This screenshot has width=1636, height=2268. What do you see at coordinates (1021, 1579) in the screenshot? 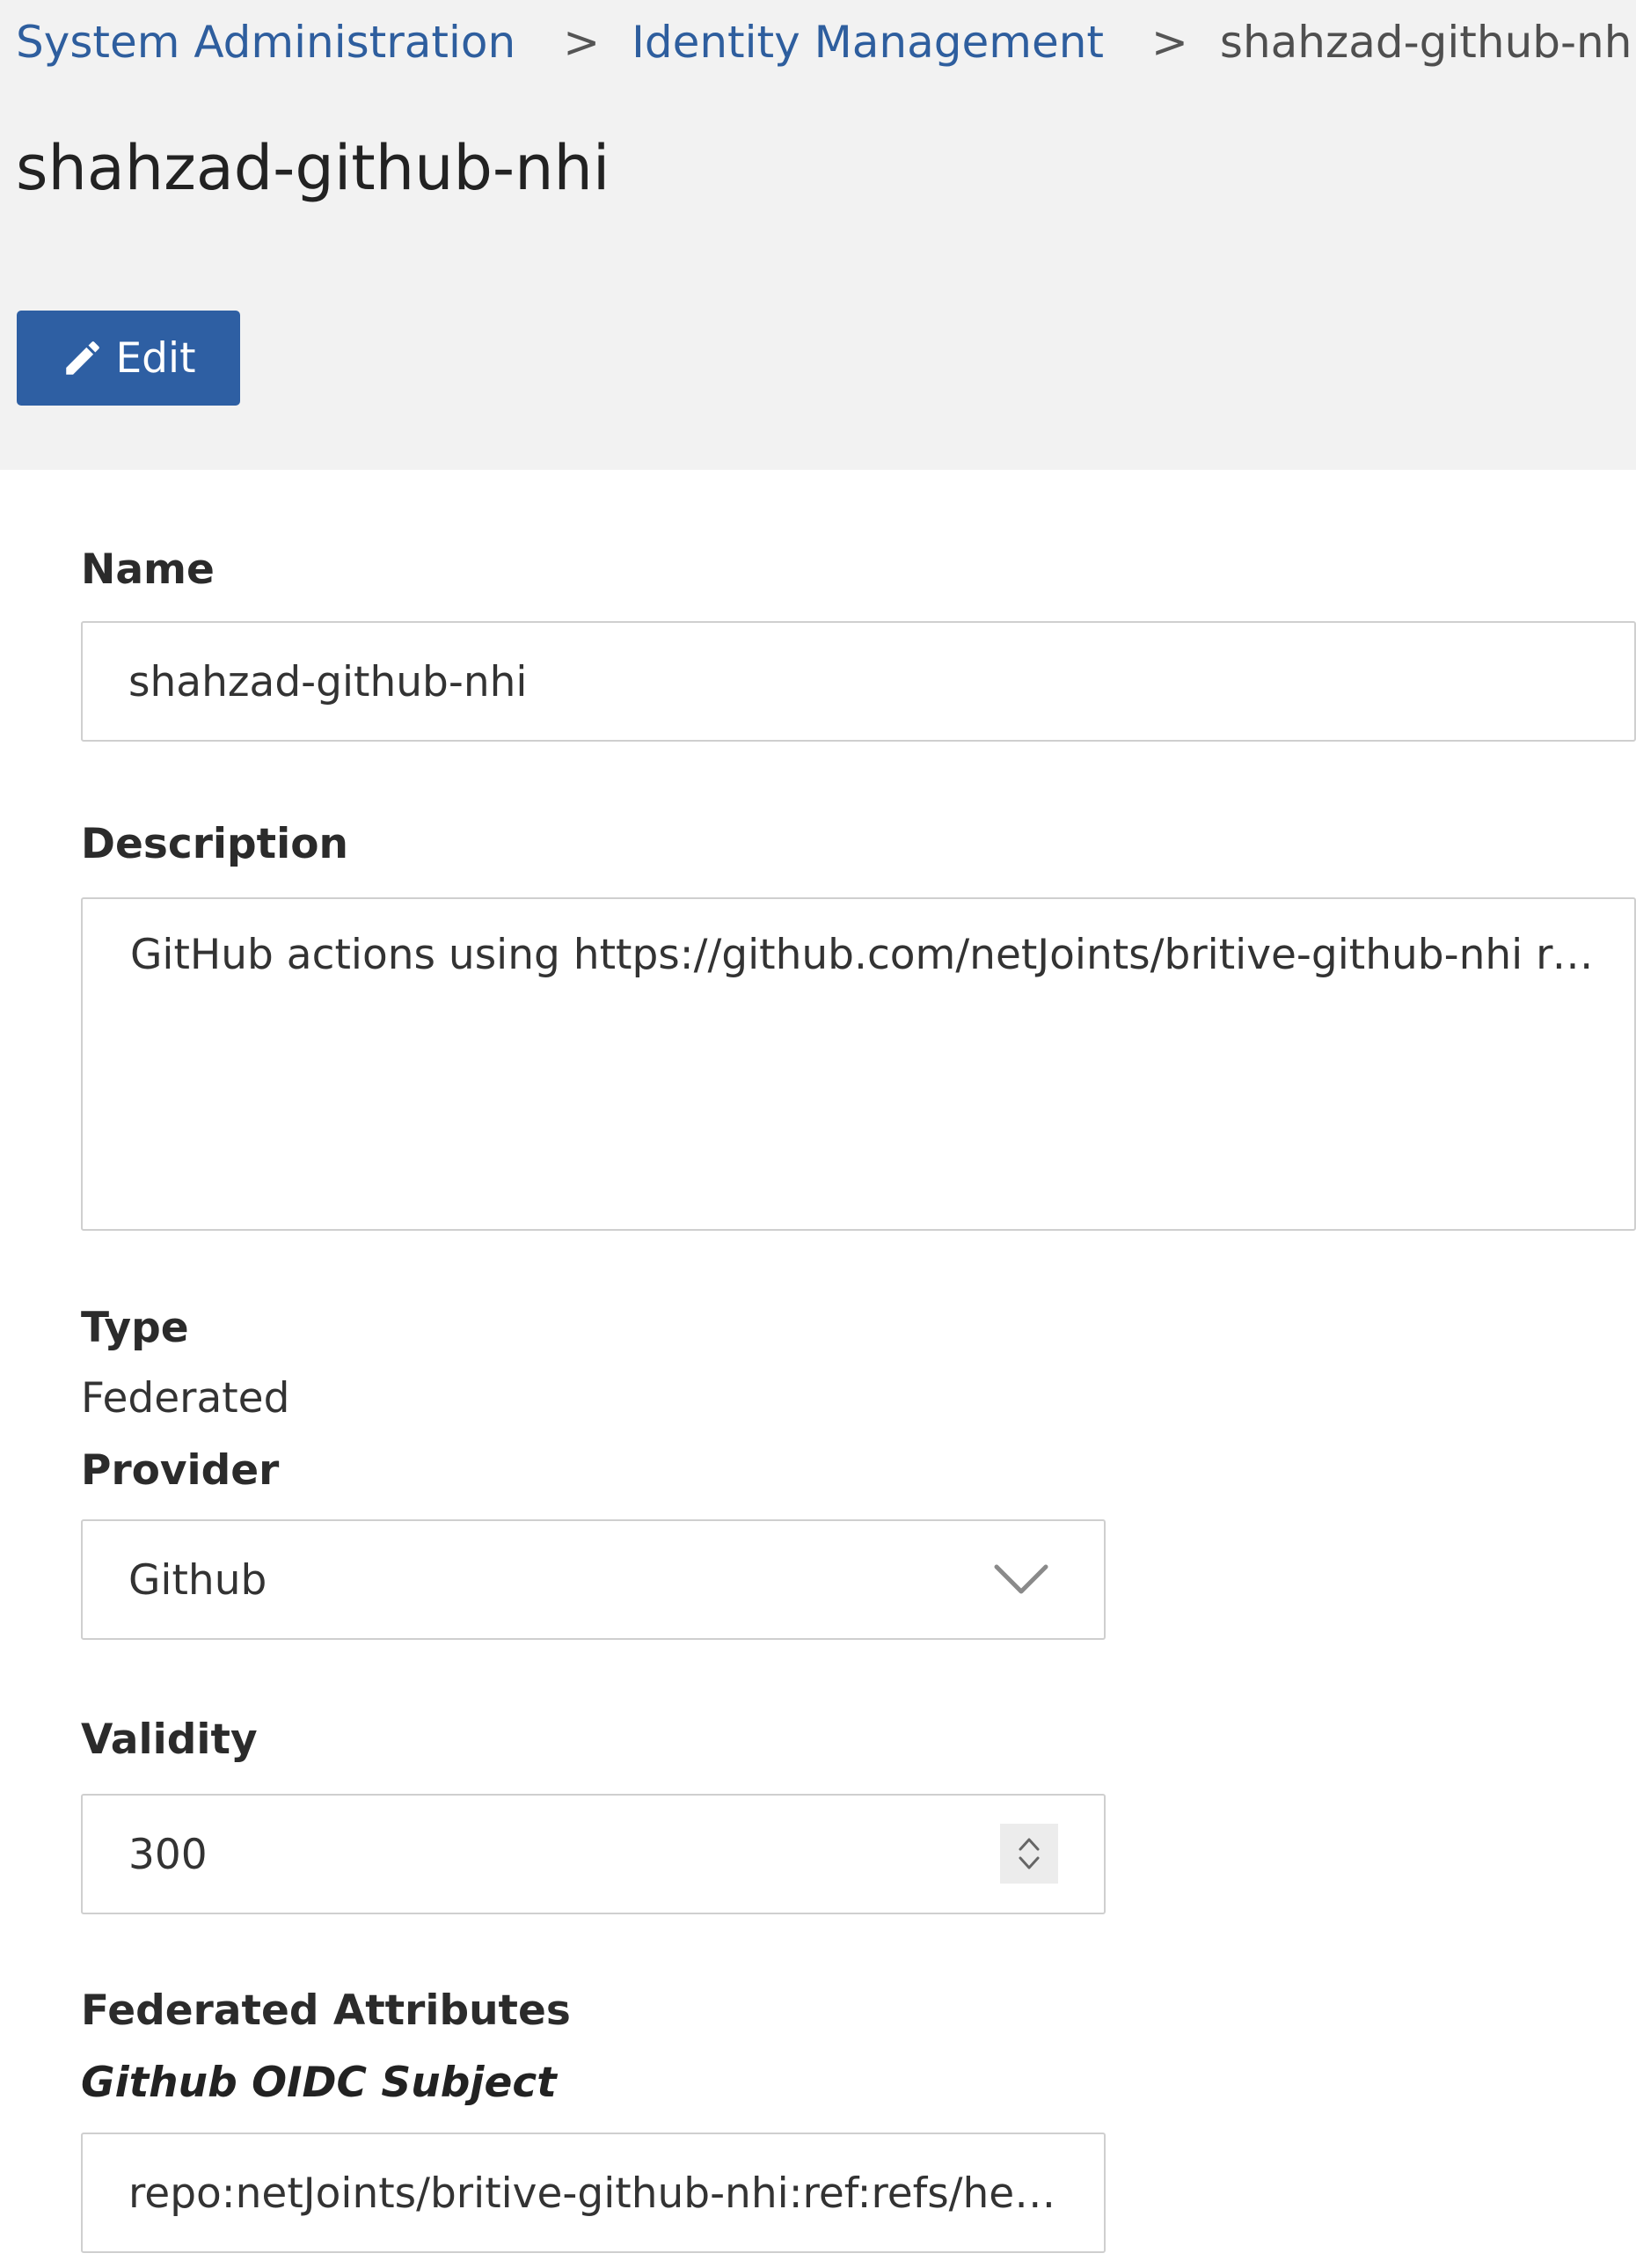
I see `chevron-down-icon` at bounding box center [1021, 1579].